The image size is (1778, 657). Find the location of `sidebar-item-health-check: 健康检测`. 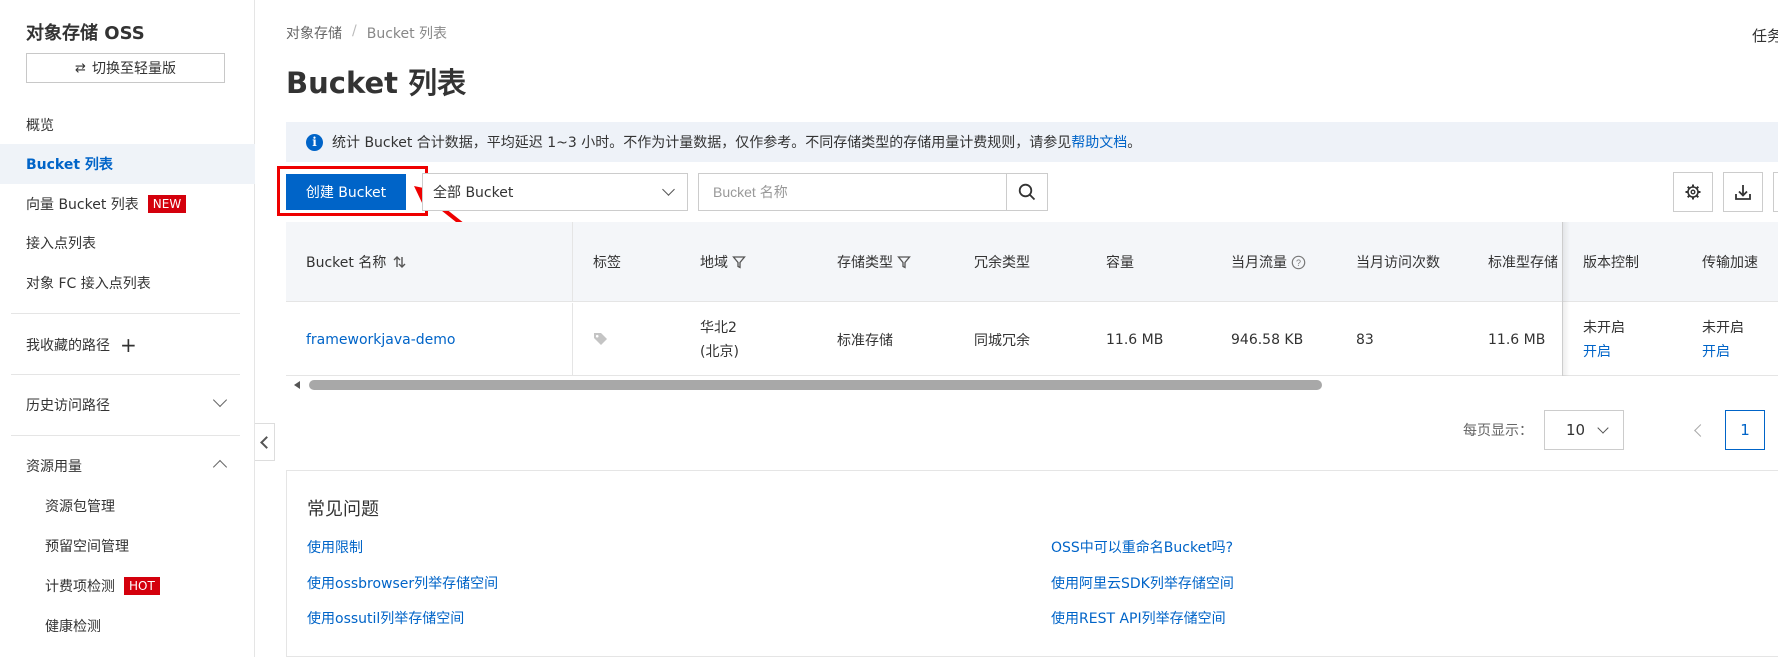

sidebar-item-health-check: 健康检测 is located at coordinates (127, 626).